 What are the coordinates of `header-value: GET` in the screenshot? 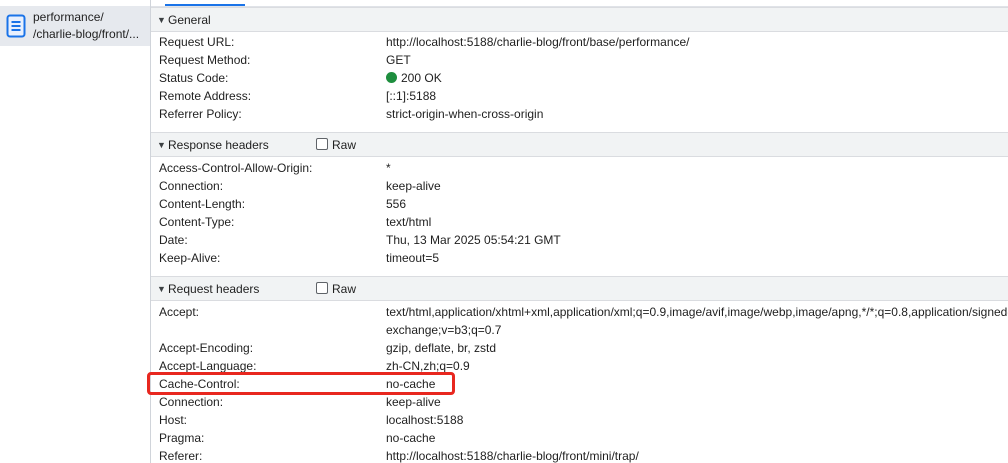 It's located at (398, 60).